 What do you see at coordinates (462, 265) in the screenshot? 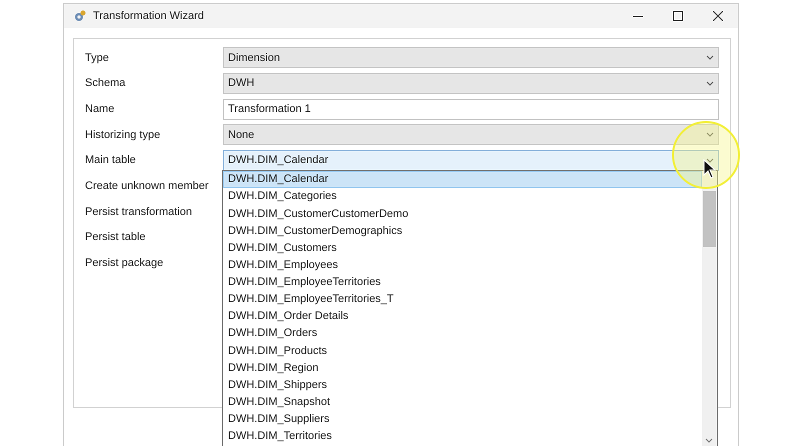
I see `dropdown-item: DWH.DIM_Employees` at bounding box center [462, 265].